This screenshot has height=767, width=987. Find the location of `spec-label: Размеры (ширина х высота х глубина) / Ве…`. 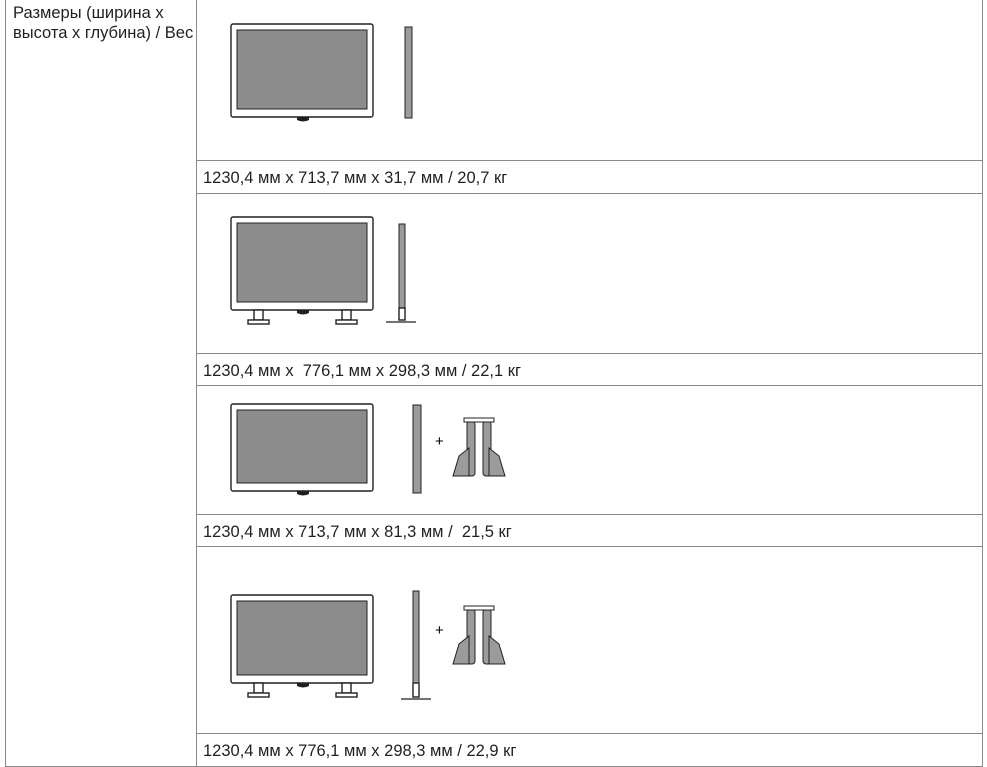

spec-label: Размеры (ширина х высота х глубина) / Ве… is located at coordinates (103, 23).